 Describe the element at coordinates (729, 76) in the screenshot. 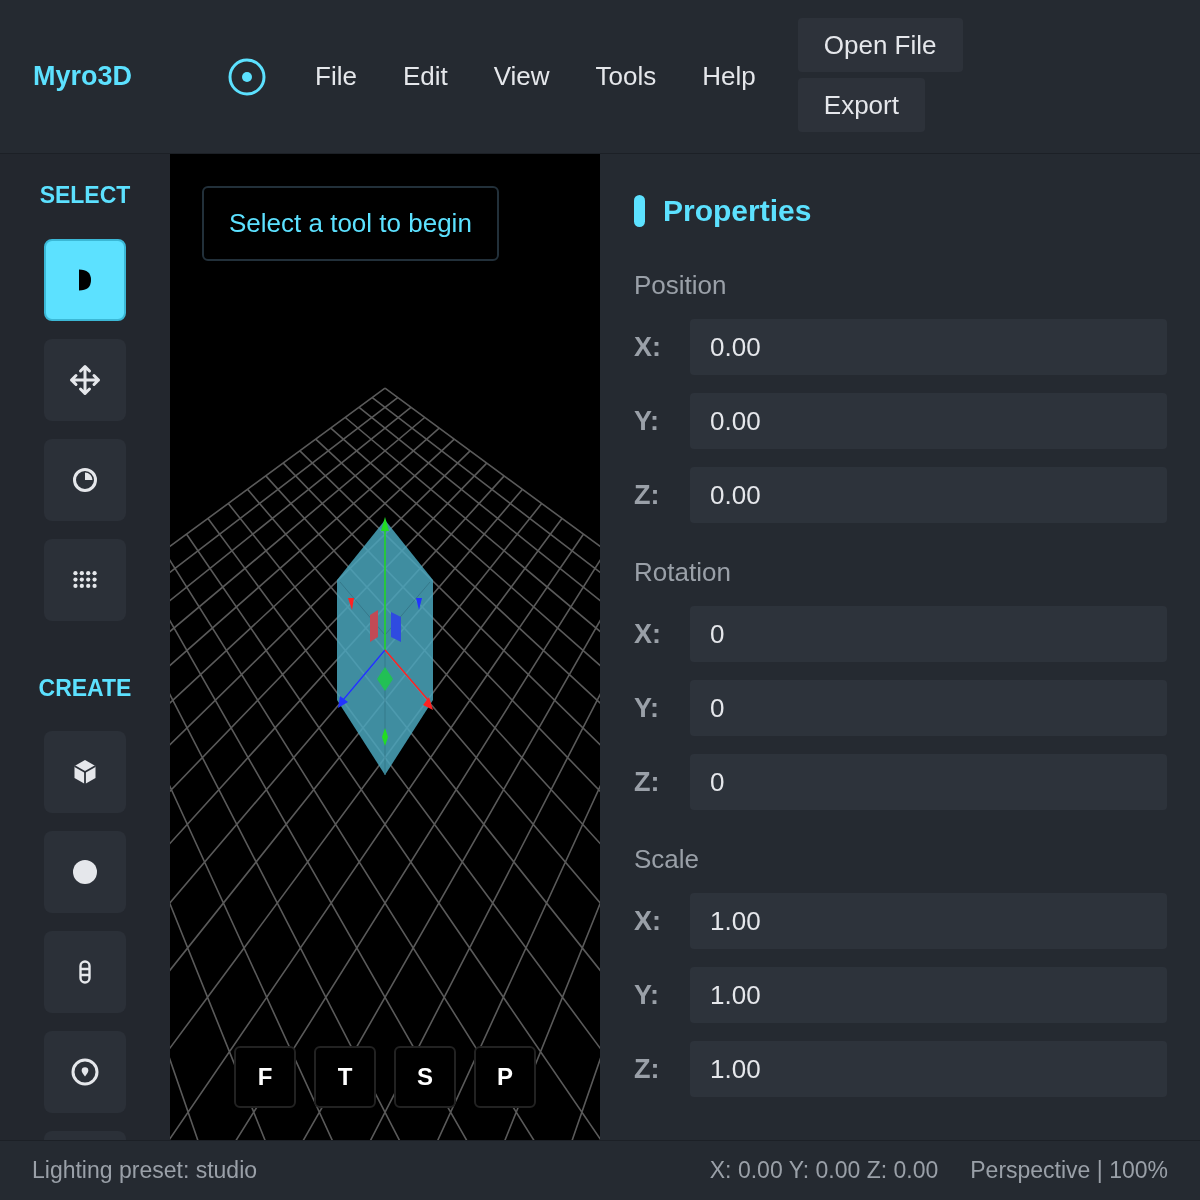

I see `menu-item: Help` at that location.